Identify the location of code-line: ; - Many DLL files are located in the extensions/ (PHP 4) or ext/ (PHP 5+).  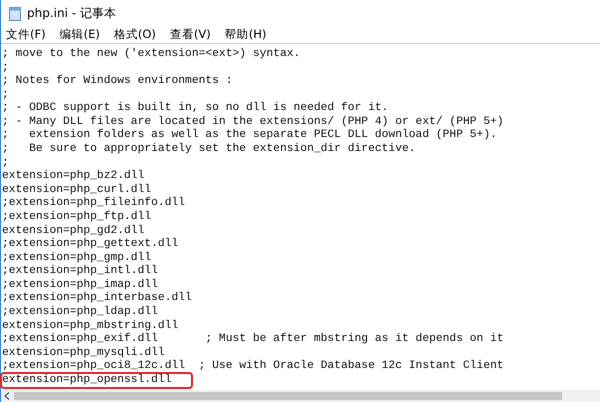
(253, 122).